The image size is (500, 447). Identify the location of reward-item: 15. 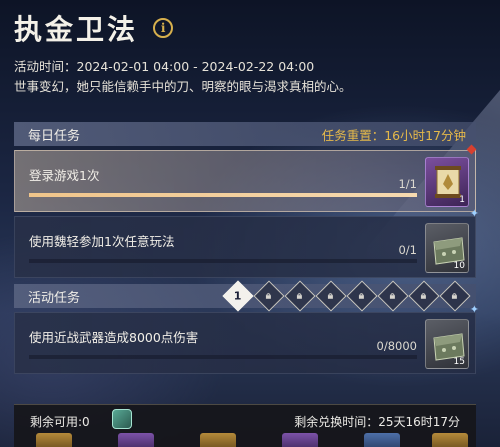
(447, 344).